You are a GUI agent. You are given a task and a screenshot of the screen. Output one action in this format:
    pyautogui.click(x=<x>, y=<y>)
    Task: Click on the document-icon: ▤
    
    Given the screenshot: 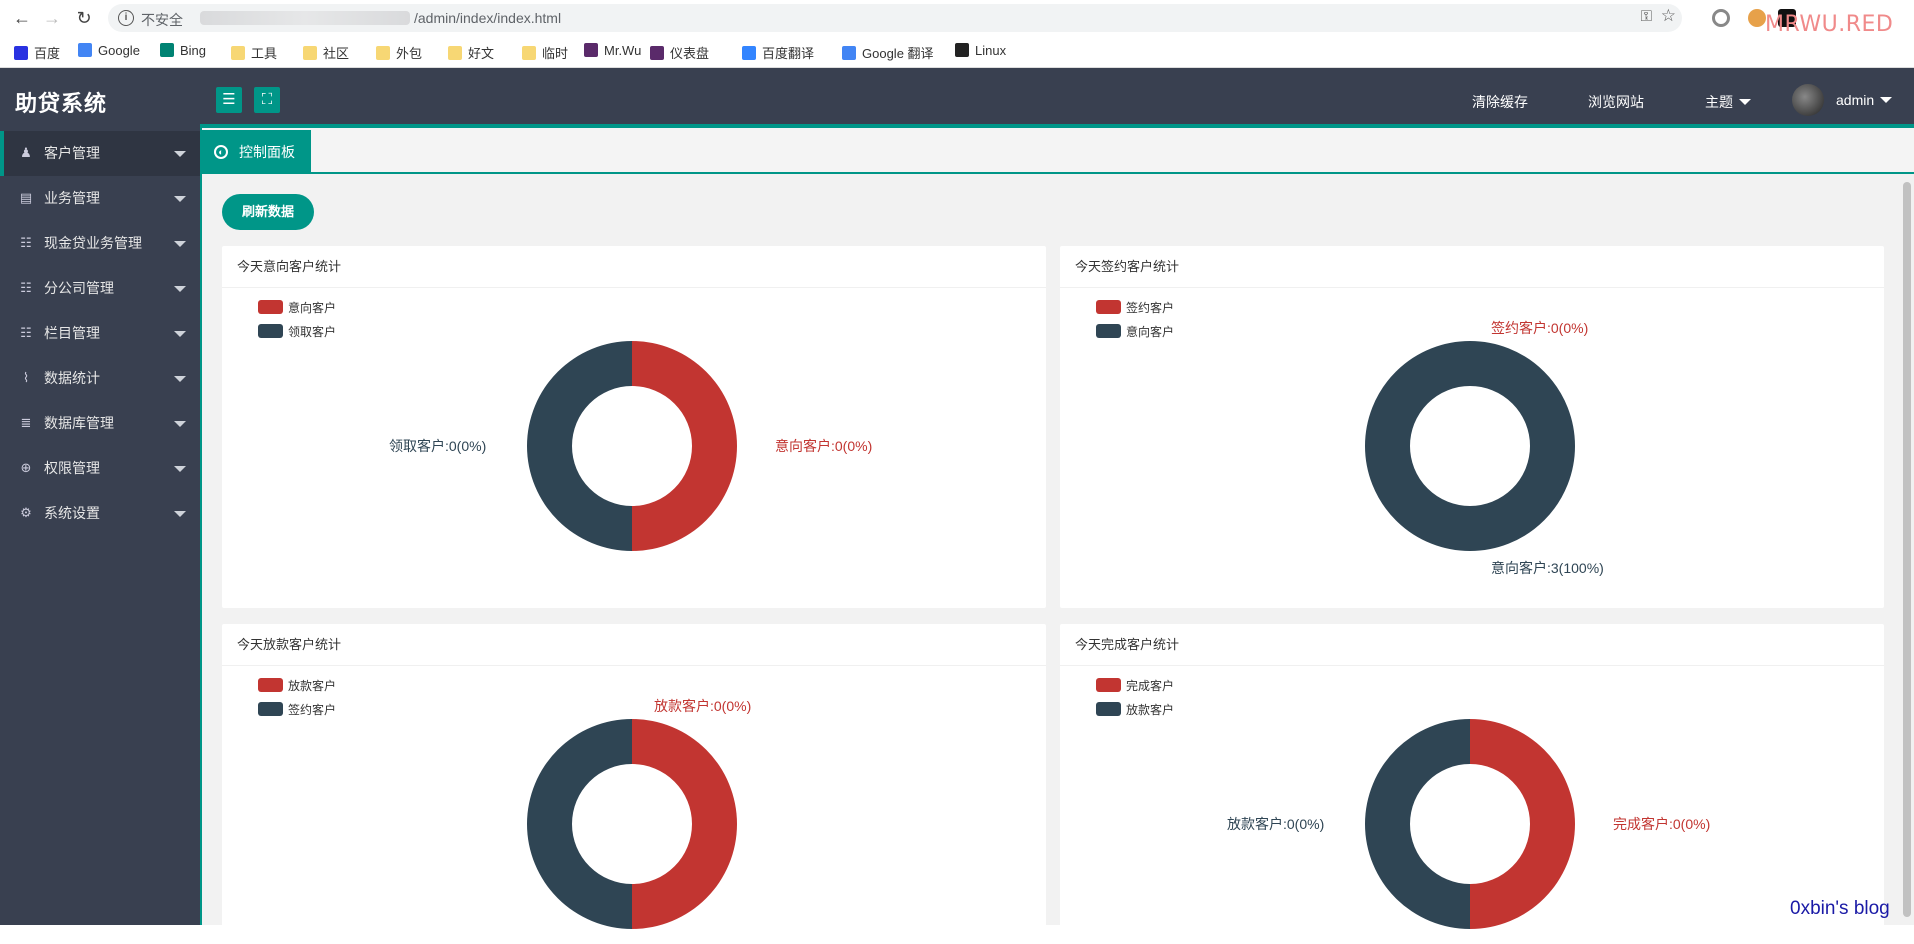 What is the action you would take?
    pyautogui.click(x=26, y=197)
    